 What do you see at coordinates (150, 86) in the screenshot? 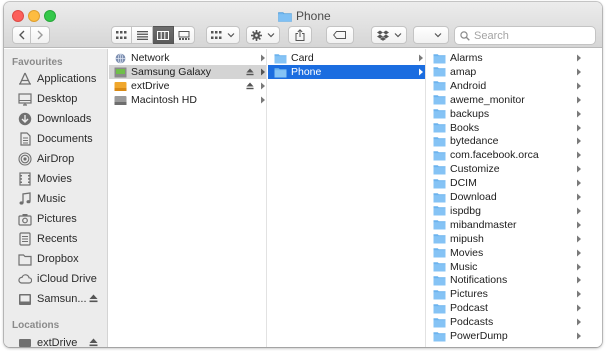
I see `row-label: extDrive` at bounding box center [150, 86].